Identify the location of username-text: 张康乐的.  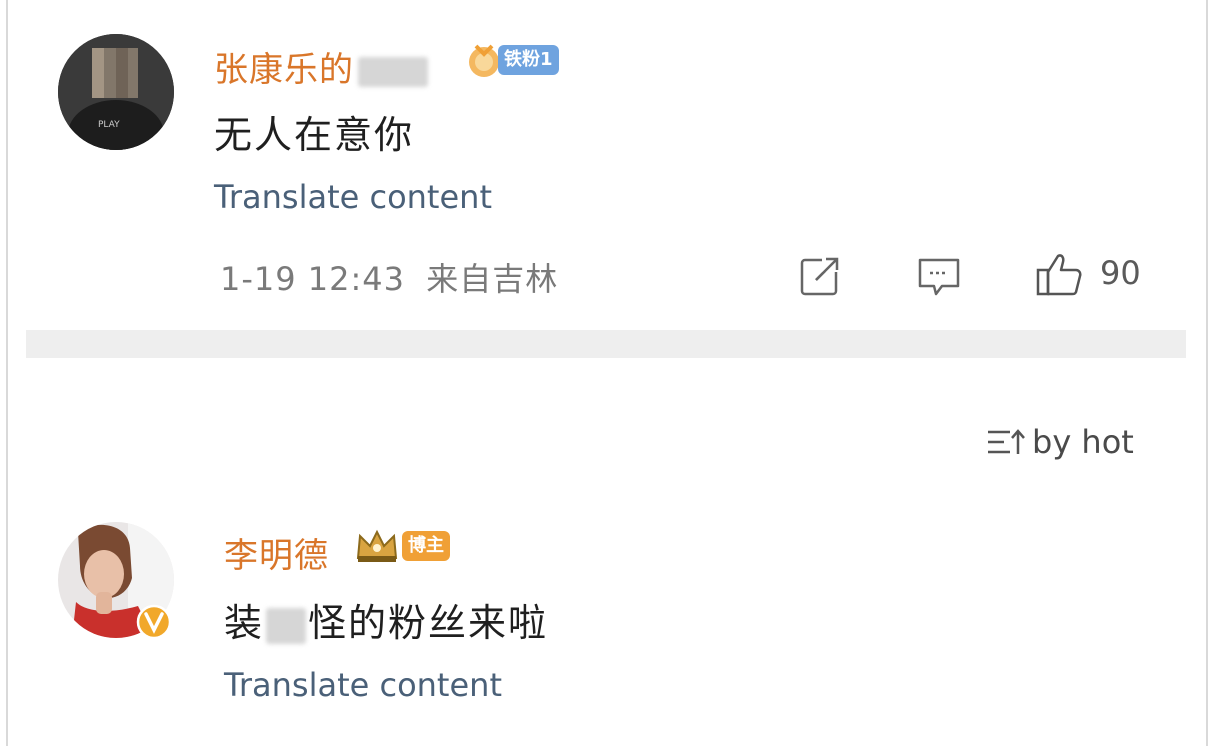
(284, 70).